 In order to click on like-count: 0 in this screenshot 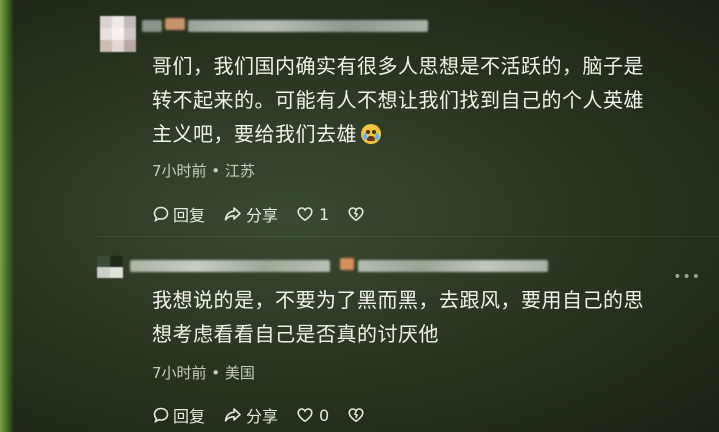, I will do `click(324, 415)`.